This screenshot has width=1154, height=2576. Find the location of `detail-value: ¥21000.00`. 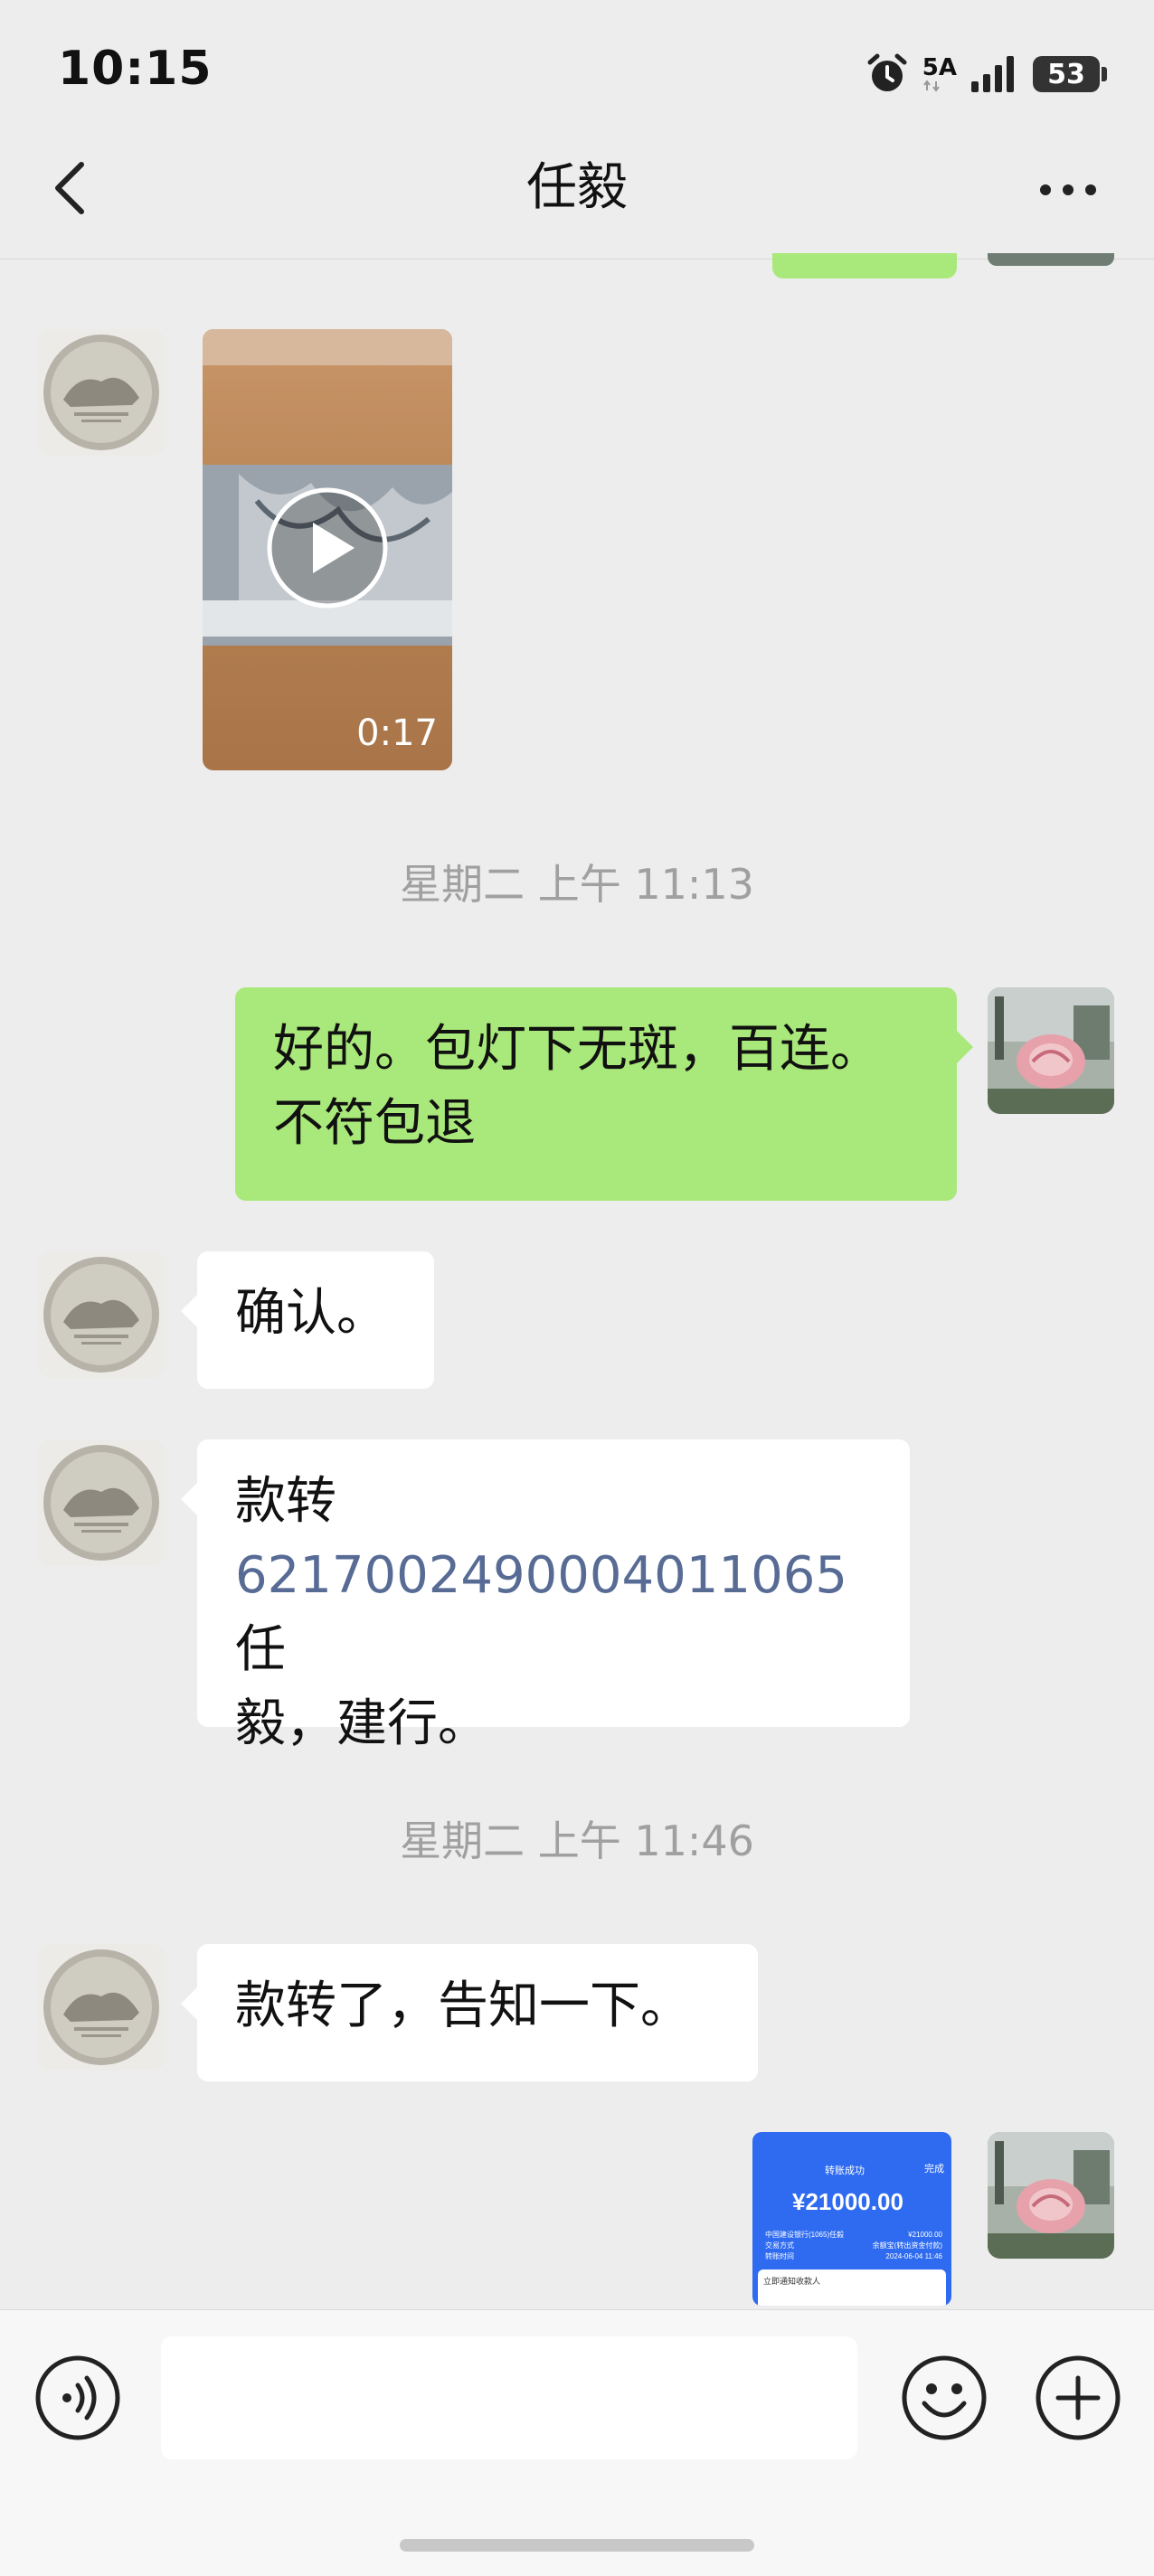

detail-value: ¥21000.00 is located at coordinates (925, 2235).